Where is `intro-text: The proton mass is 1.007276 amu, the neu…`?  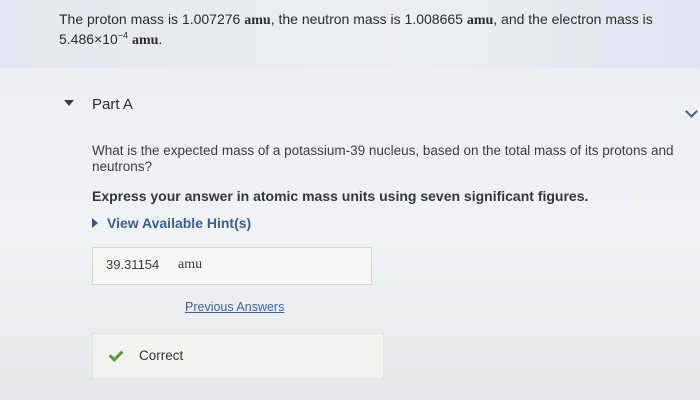
intro-text: The proton mass is 1.007276 amu, the neu… is located at coordinates (369, 30).